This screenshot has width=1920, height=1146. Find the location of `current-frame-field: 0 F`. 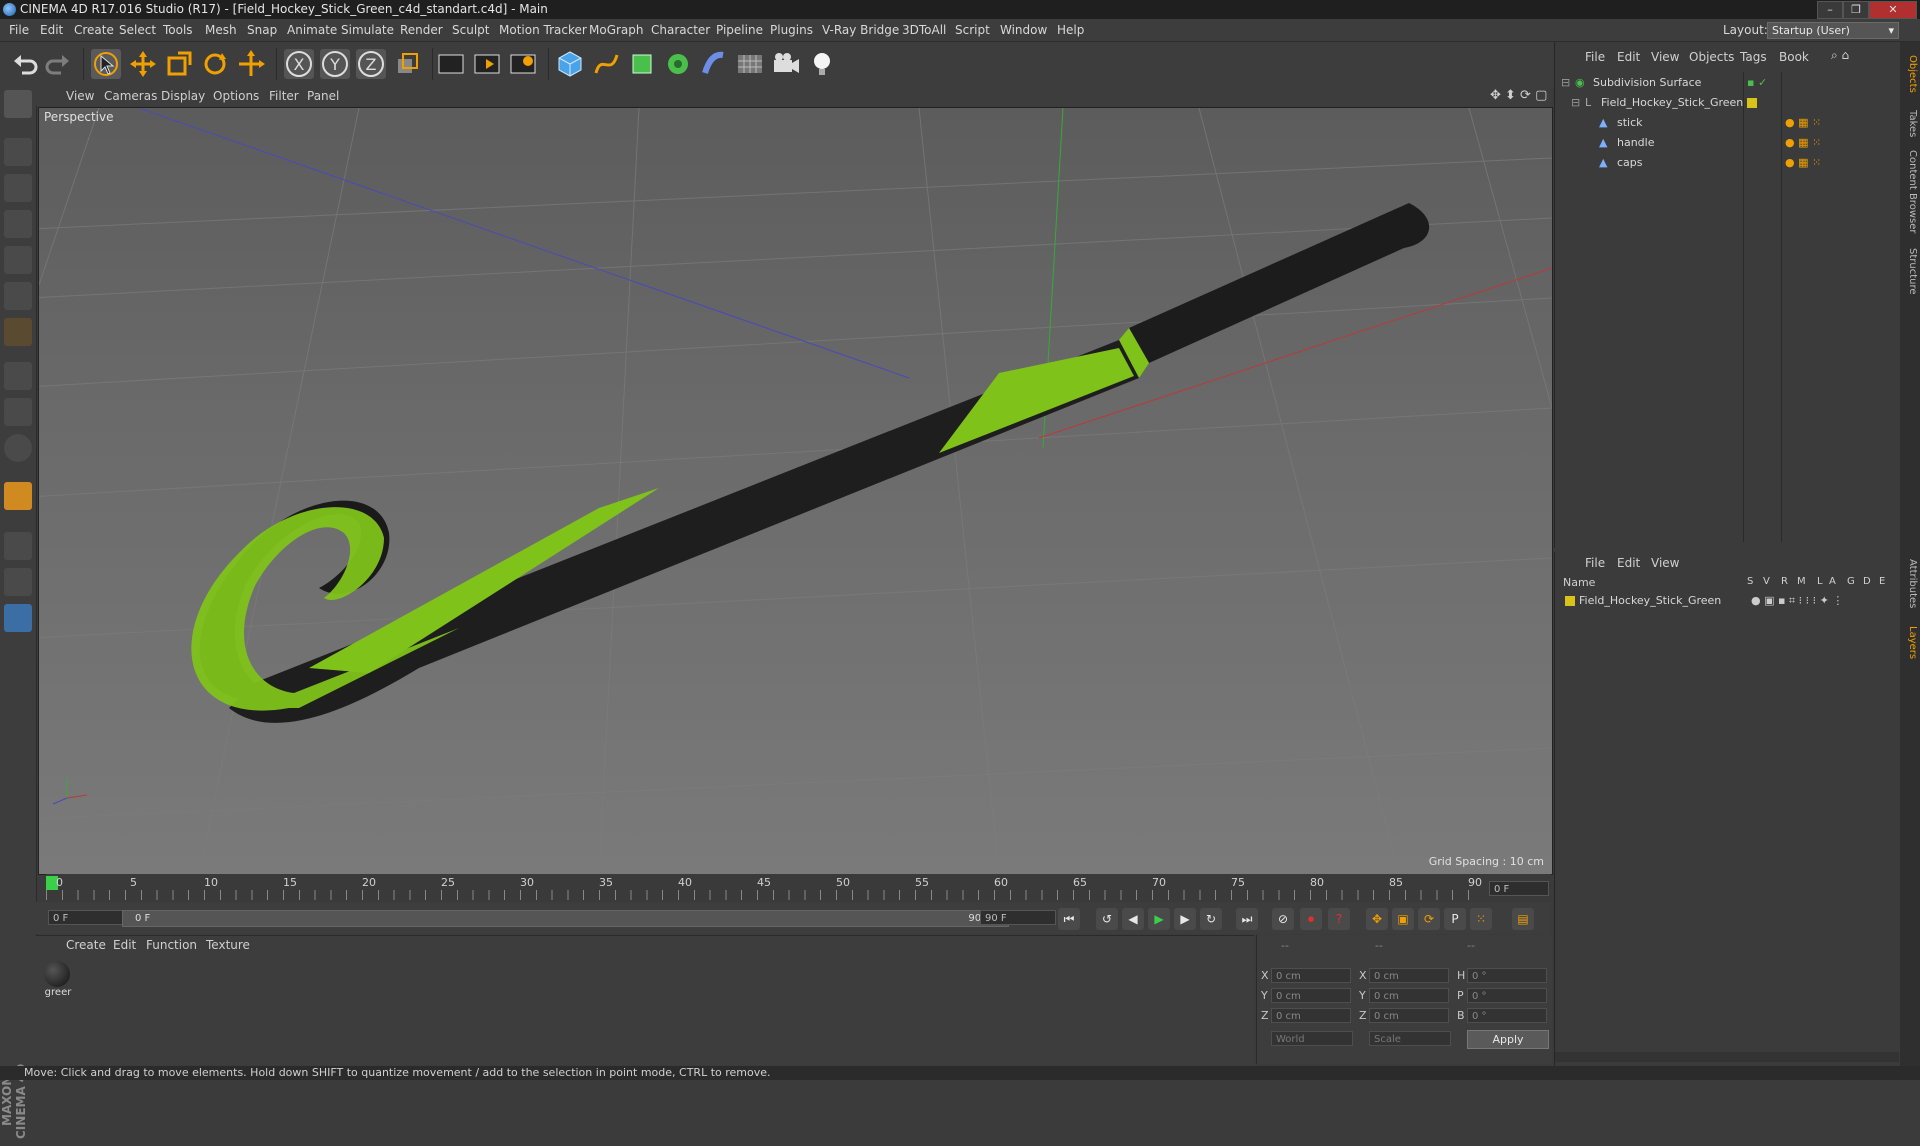

current-frame-field: 0 F is located at coordinates (1519, 888).